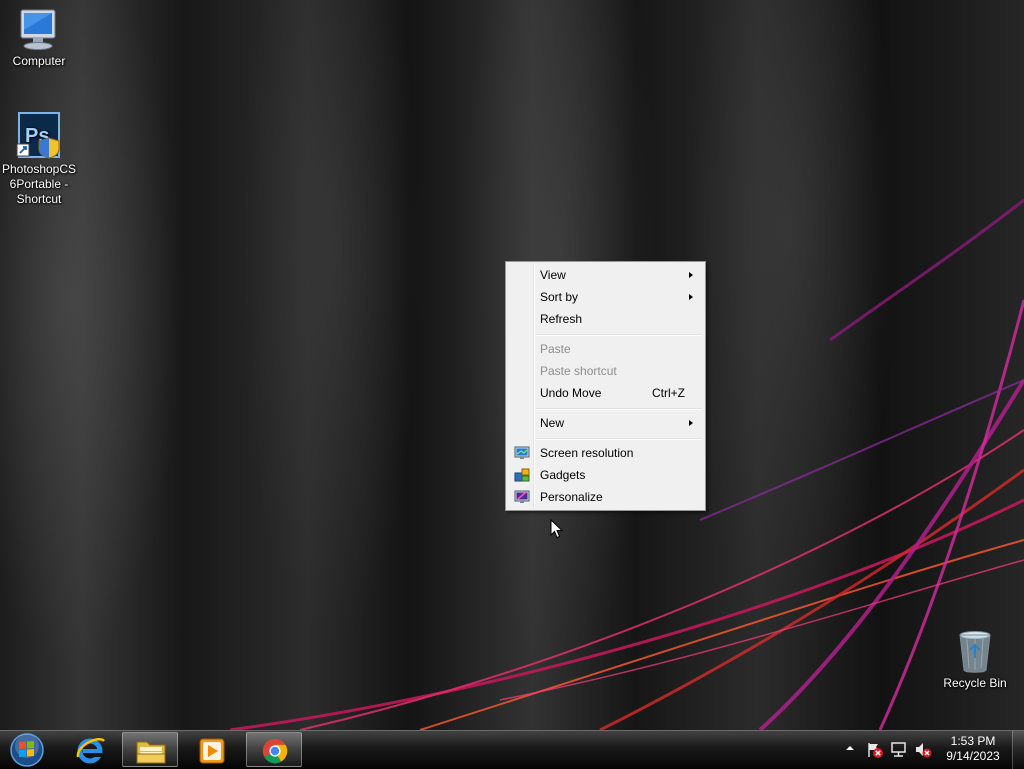 The image size is (1024, 769). I want to click on menu-item-label: Sort by, so click(559, 297).